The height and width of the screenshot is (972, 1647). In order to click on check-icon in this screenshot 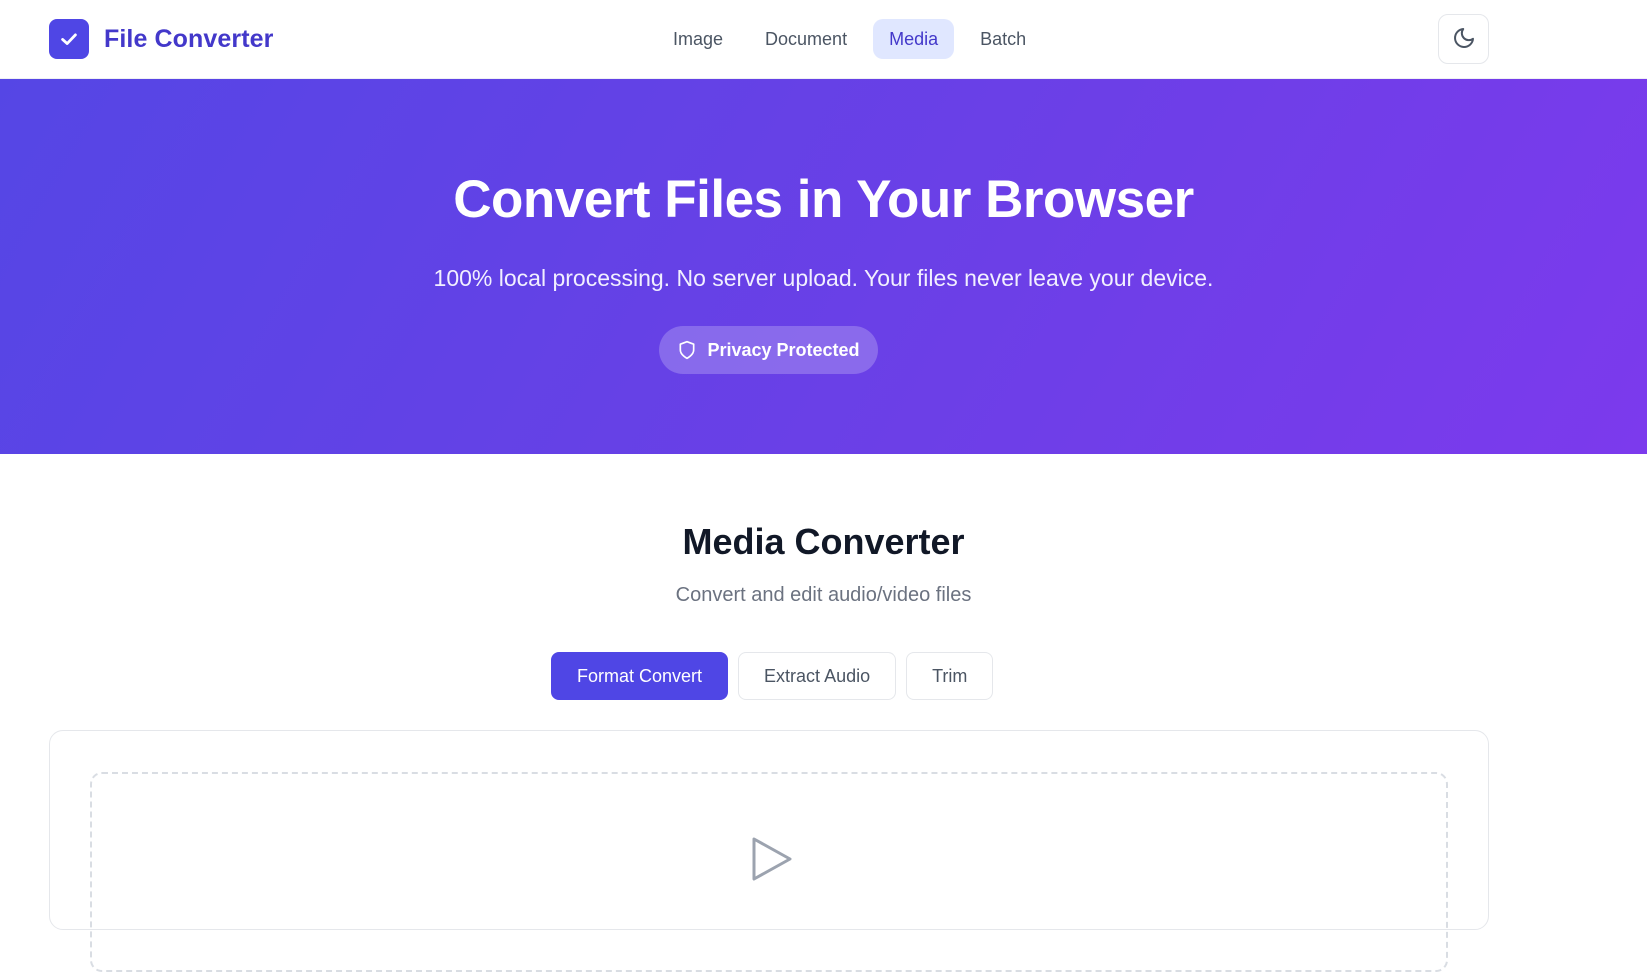, I will do `click(69, 39)`.